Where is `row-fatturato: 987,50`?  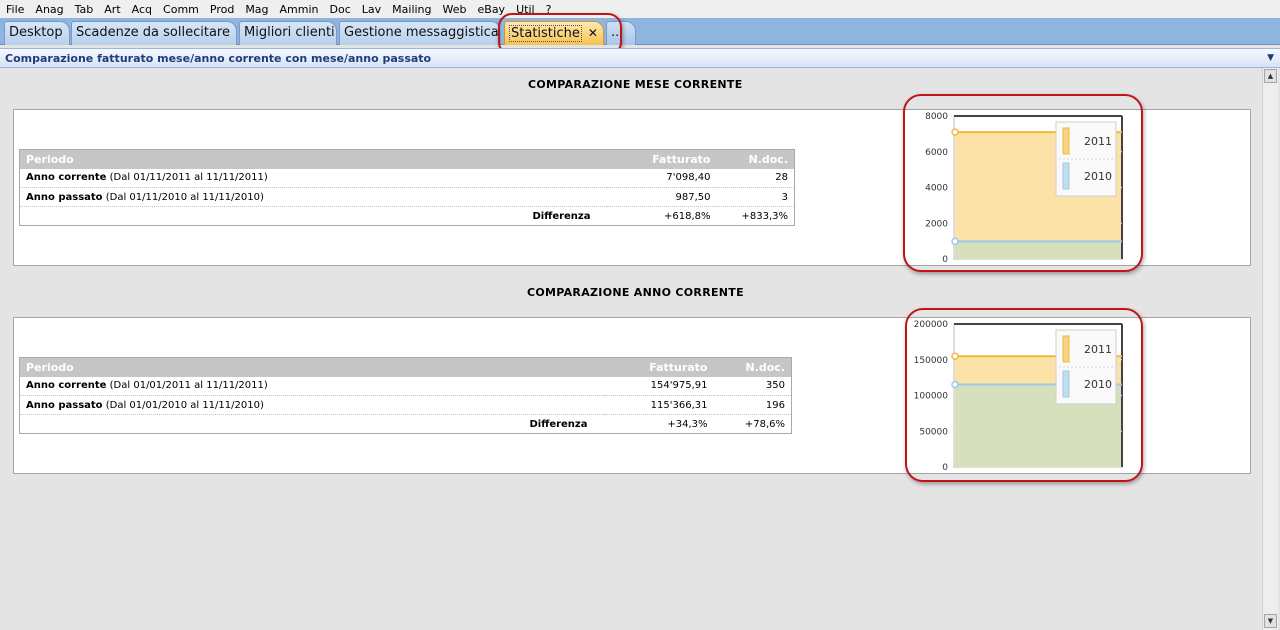 row-fatturato: 987,50 is located at coordinates (661, 197).